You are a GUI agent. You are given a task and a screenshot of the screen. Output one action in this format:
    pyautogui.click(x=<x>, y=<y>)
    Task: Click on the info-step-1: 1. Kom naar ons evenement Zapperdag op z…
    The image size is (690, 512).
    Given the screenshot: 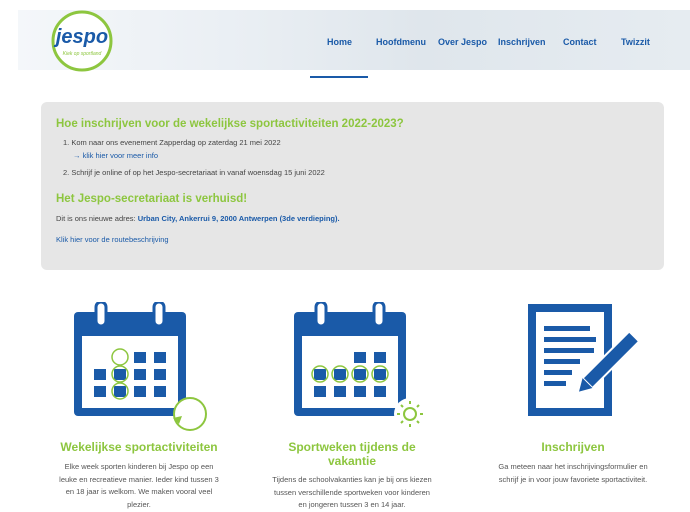 What is the action you would take?
    pyautogui.click(x=172, y=142)
    